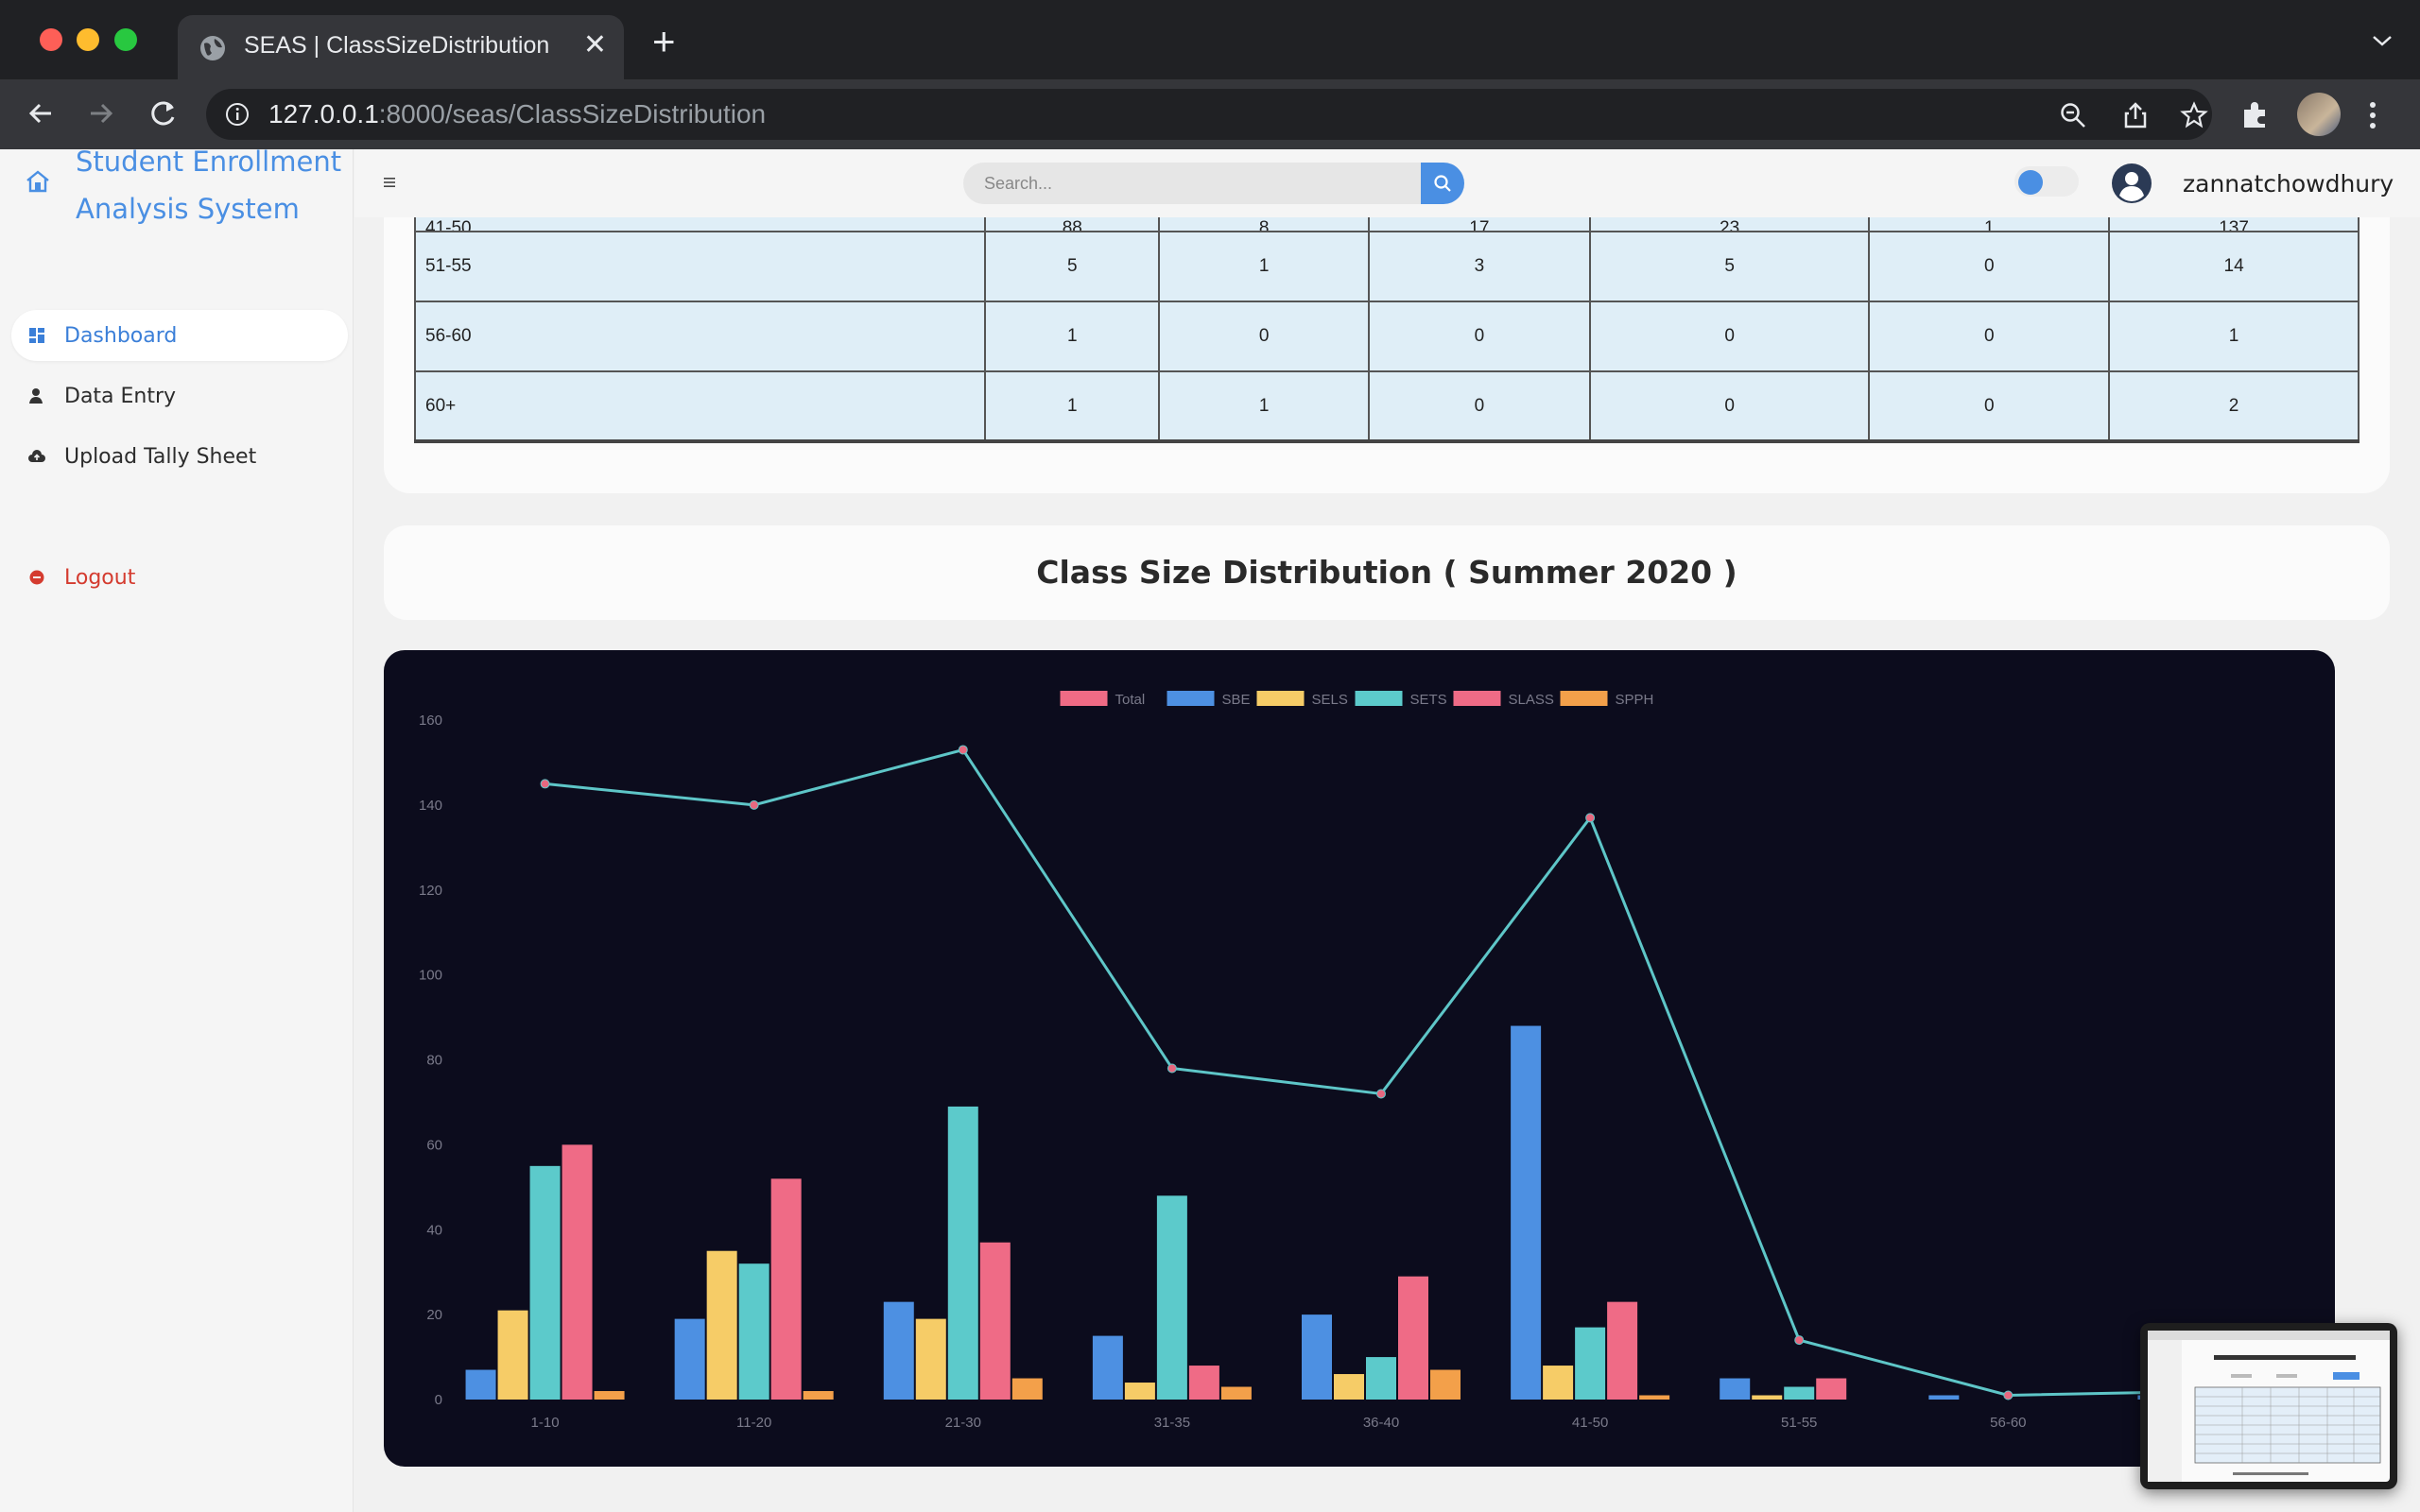 The width and height of the screenshot is (2420, 1512). I want to click on x-tick-label: 11-20, so click(753, 1423).